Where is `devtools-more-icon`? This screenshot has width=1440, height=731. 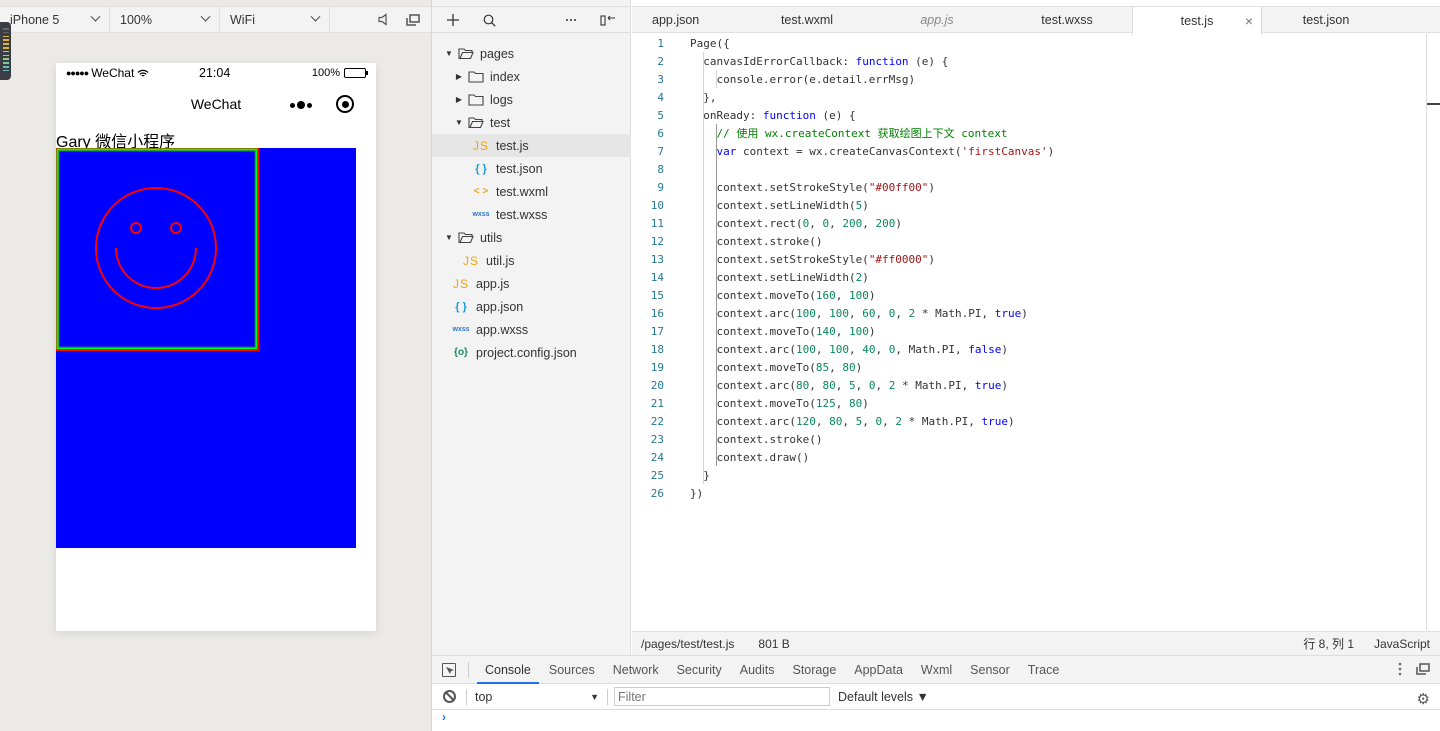 devtools-more-icon is located at coordinates (1400, 670).